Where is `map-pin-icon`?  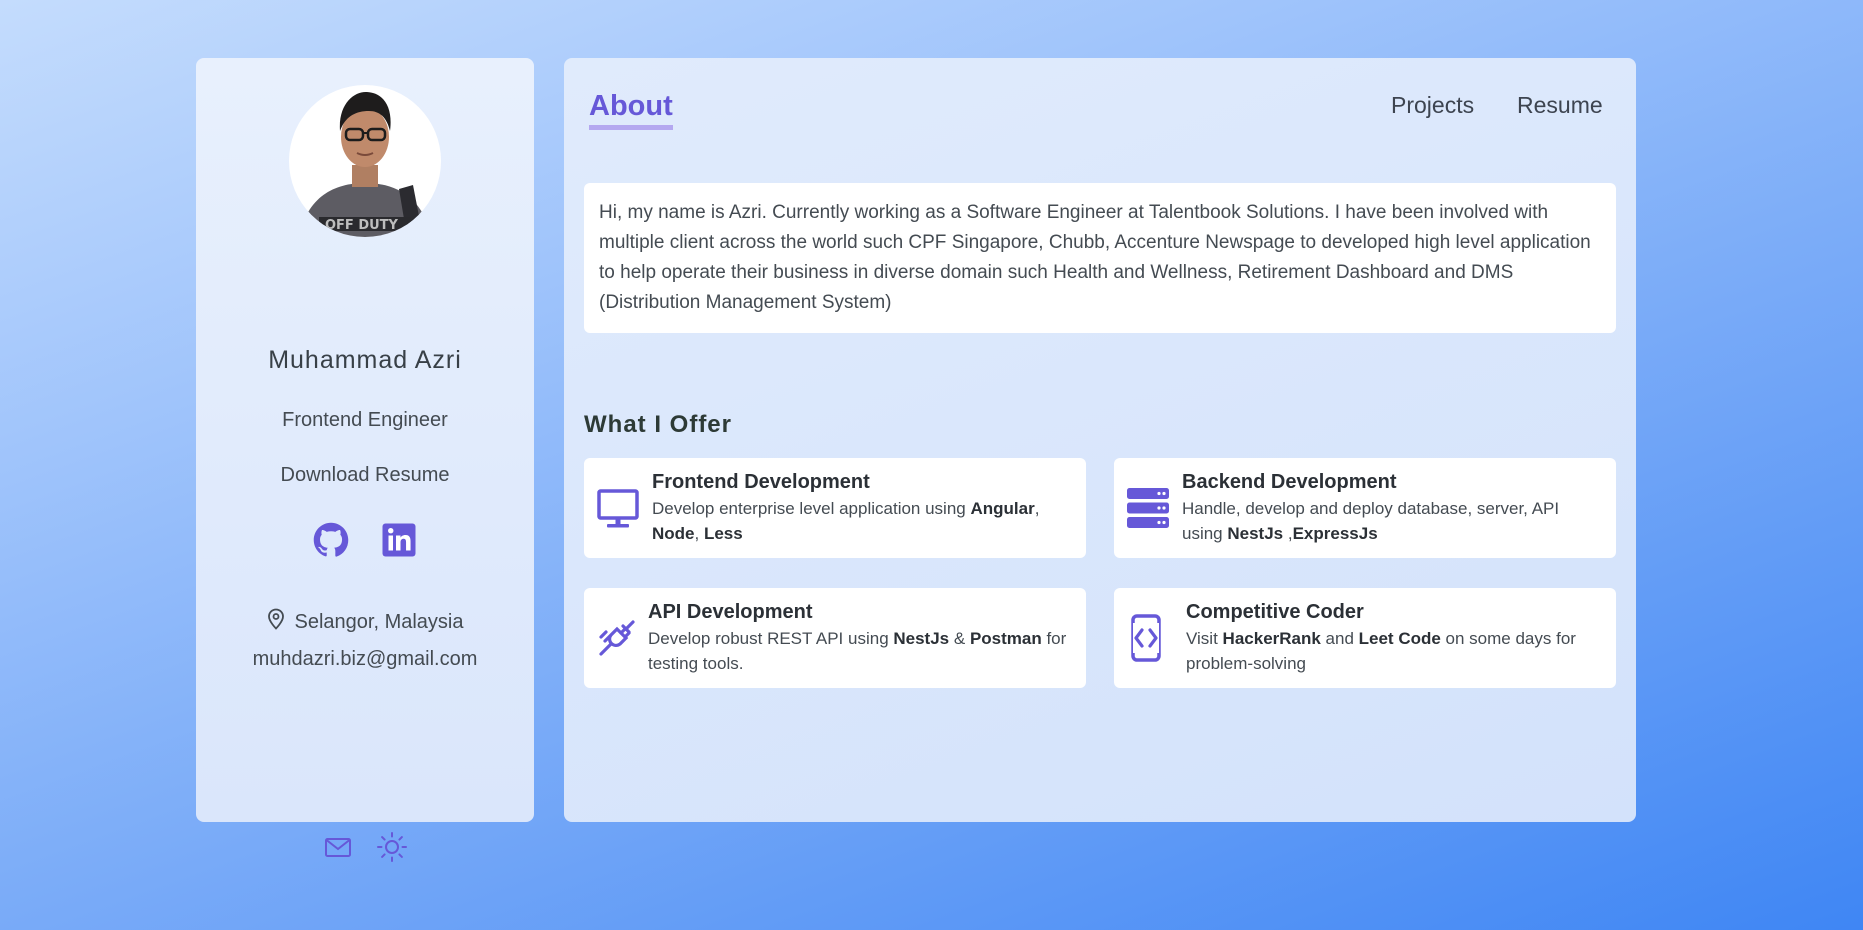 map-pin-icon is located at coordinates (276, 622).